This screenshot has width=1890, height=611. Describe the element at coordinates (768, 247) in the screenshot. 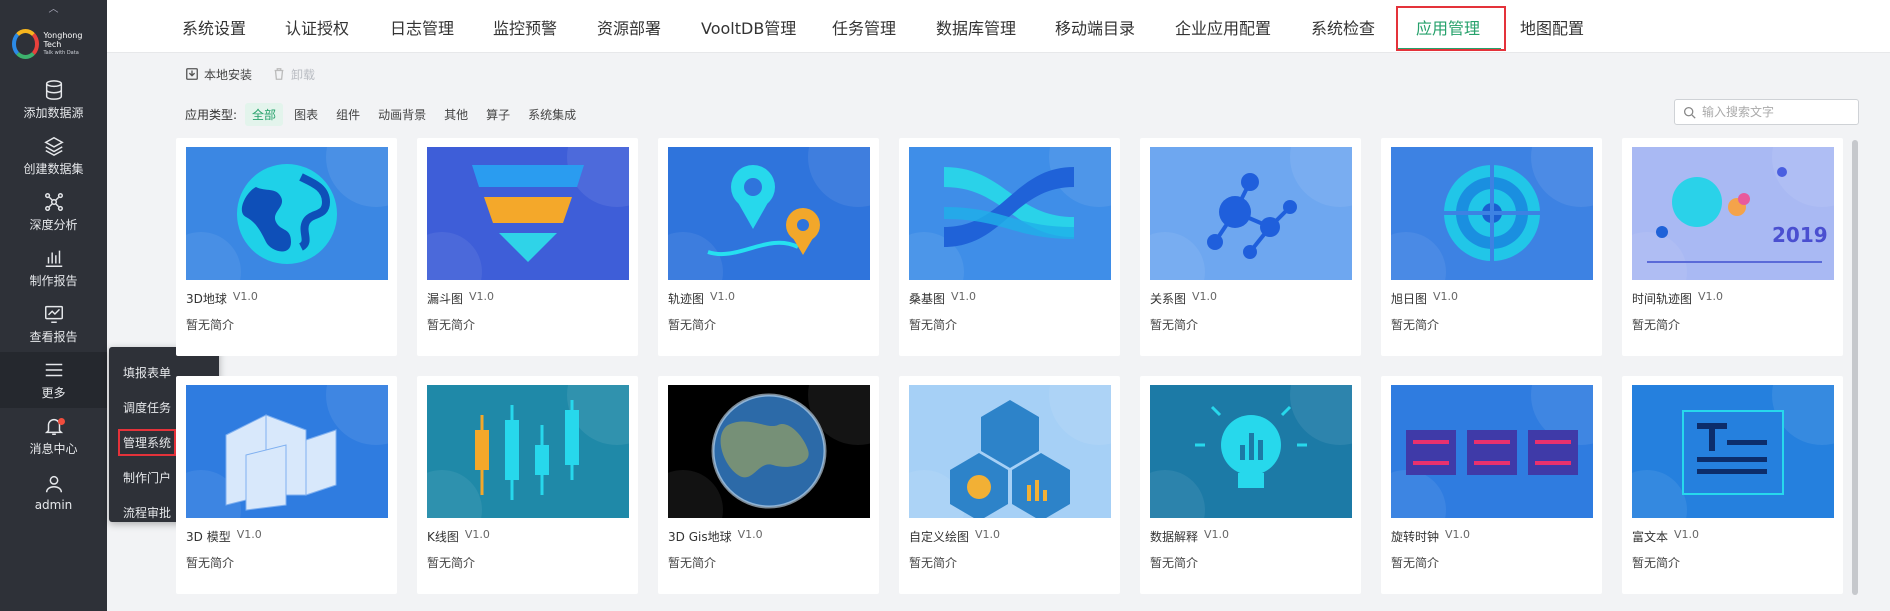

I see `app-card: 轨迹图 V1.0 暂无简介` at that location.